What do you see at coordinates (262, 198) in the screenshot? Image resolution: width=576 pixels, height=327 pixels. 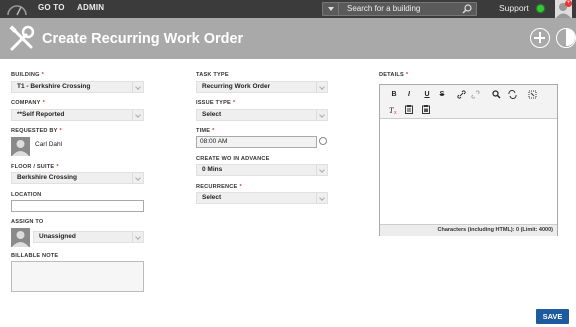 I see `recurrence-select: Select` at bounding box center [262, 198].